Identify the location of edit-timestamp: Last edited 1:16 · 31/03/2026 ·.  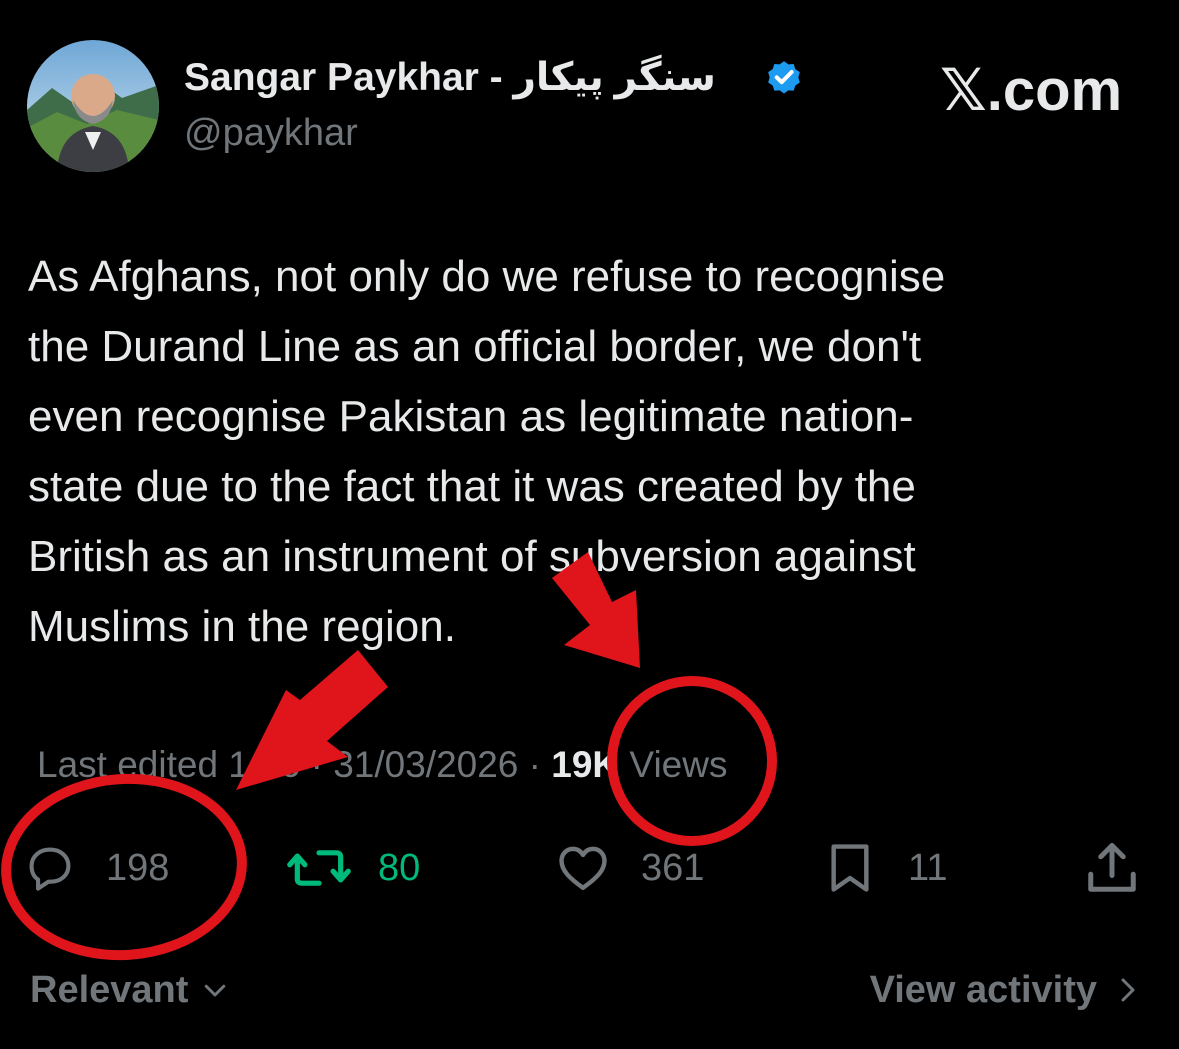
(294, 764).